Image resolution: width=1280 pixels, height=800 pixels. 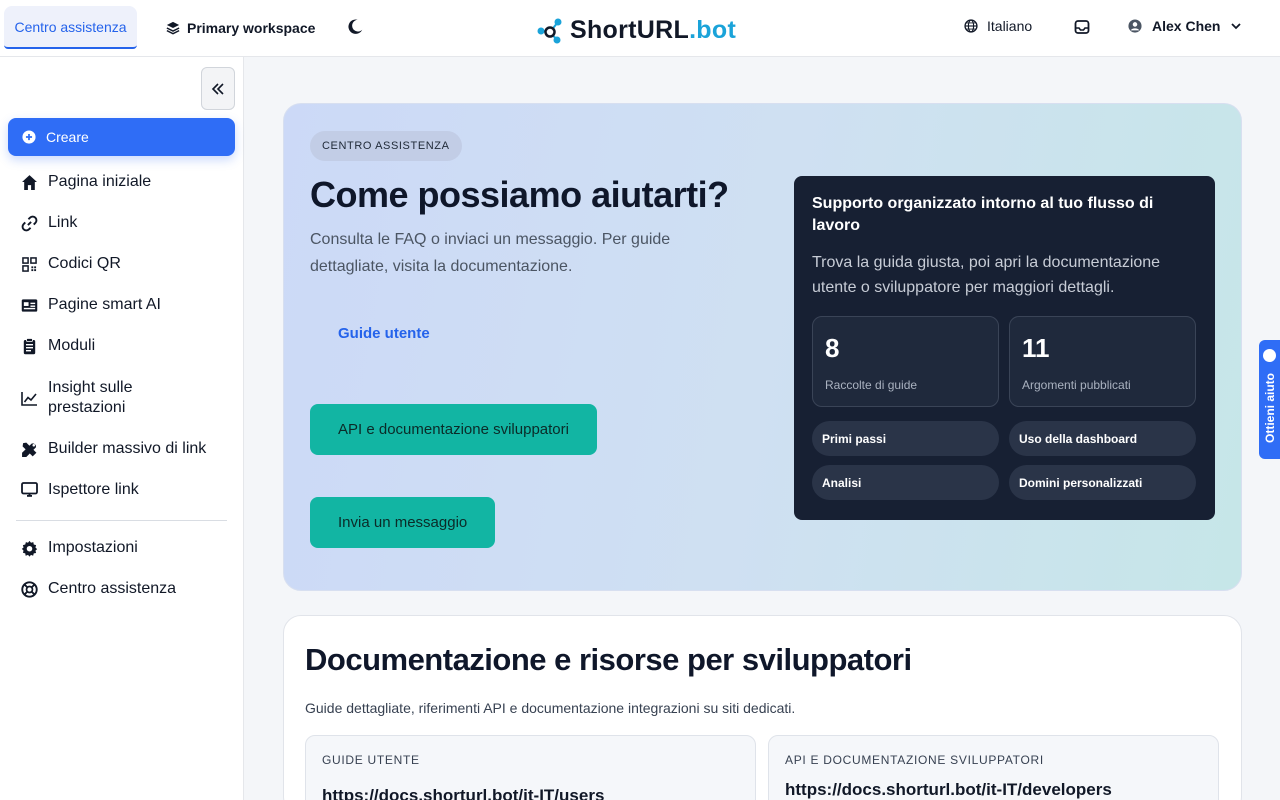 What do you see at coordinates (93, 489) in the screenshot?
I see `sidebar-item-label: Ispettore link` at bounding box center [93, 489].